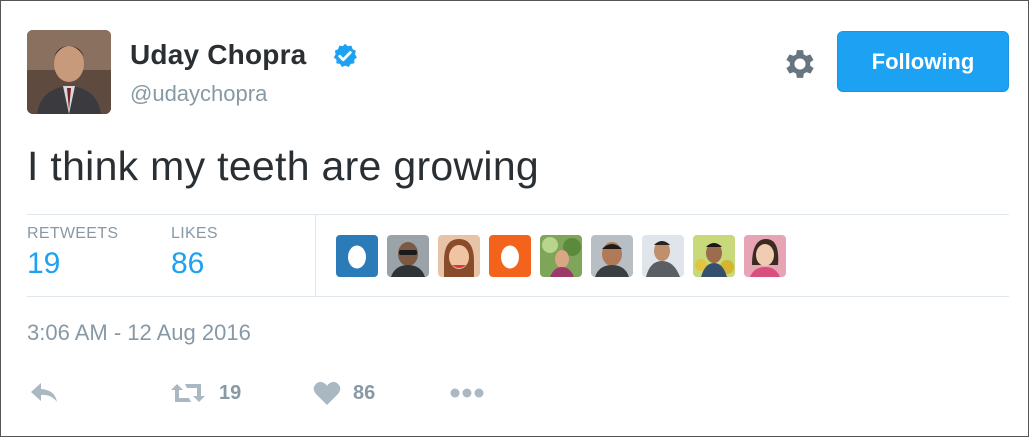 The image size is (1029, 437). What do you see at coordinates (198, 94) in the screenshot?
I see `screen-name: @udaychopra` at bounding box center [198, 94].